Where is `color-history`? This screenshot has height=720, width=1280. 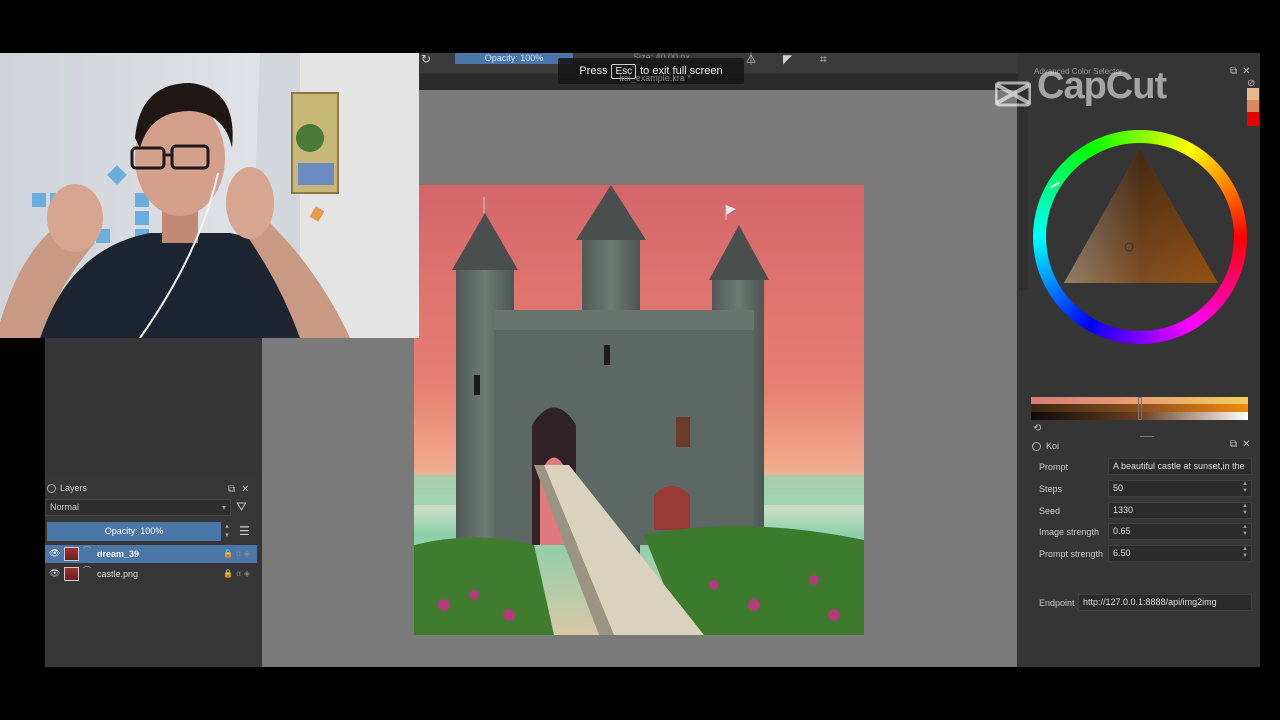 color-history is located at coordinates (1253, 107).